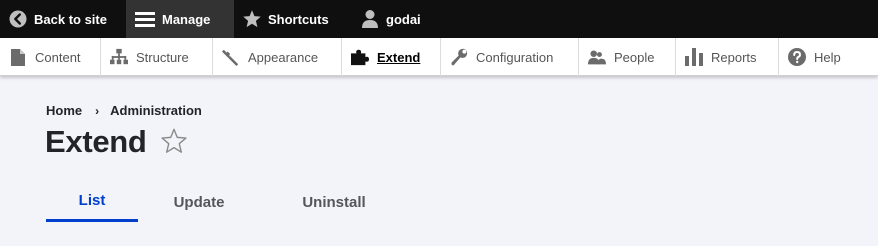  I want to click on tray-item-people: People, so click(627, 57).